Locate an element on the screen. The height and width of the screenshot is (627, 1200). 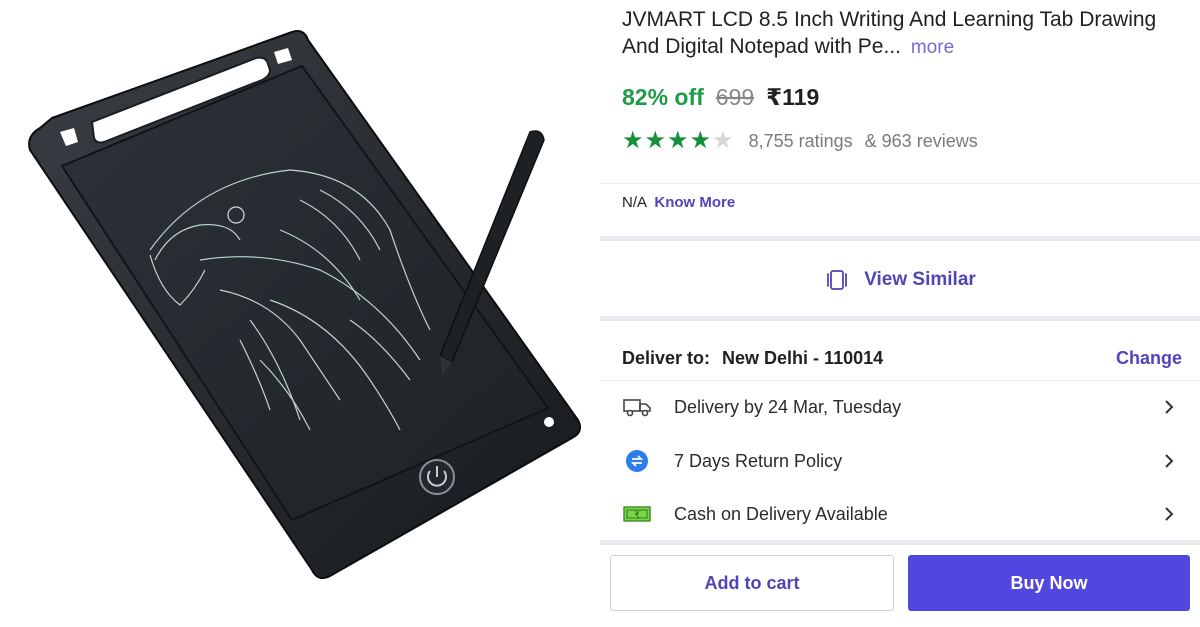
view-similar-icon is located at coordinates (837, 280).